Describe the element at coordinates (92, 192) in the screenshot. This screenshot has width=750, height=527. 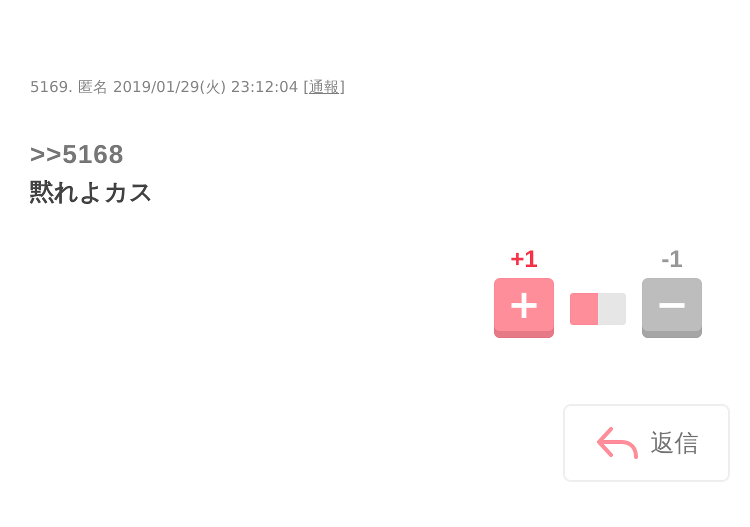
I see `post-body: 黙れよカス` at that location.